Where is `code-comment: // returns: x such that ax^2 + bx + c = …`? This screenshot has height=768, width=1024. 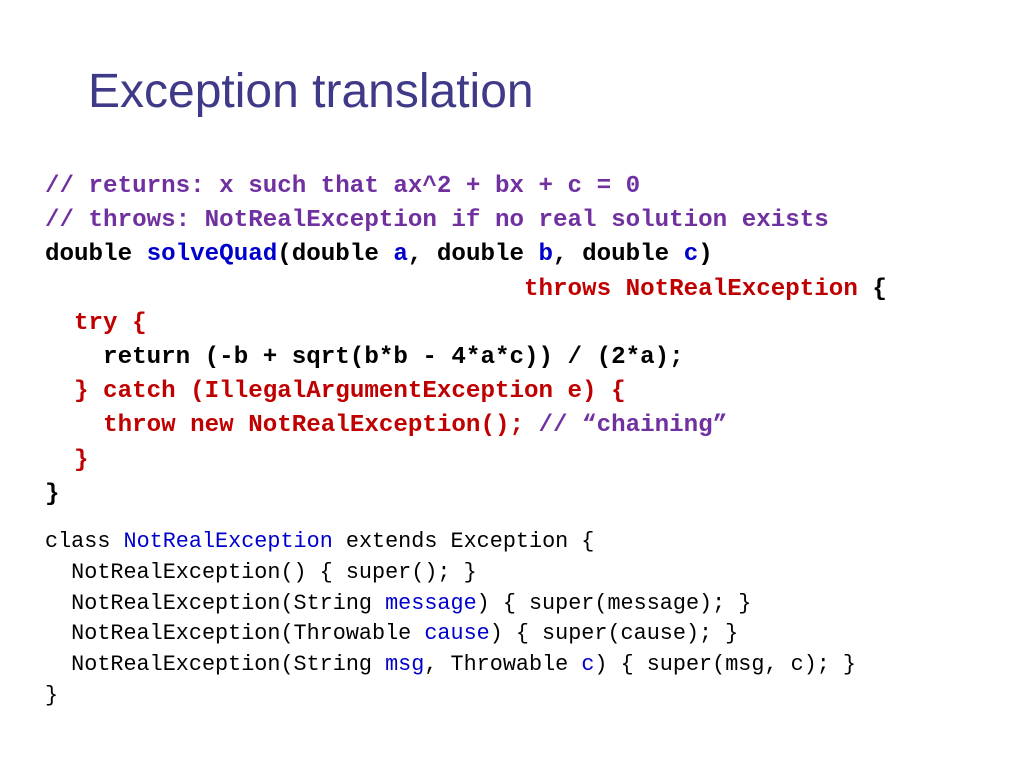 code-comment: // returns: x such that ax^2 + bx + c = … is located at coordinates (343, 186).